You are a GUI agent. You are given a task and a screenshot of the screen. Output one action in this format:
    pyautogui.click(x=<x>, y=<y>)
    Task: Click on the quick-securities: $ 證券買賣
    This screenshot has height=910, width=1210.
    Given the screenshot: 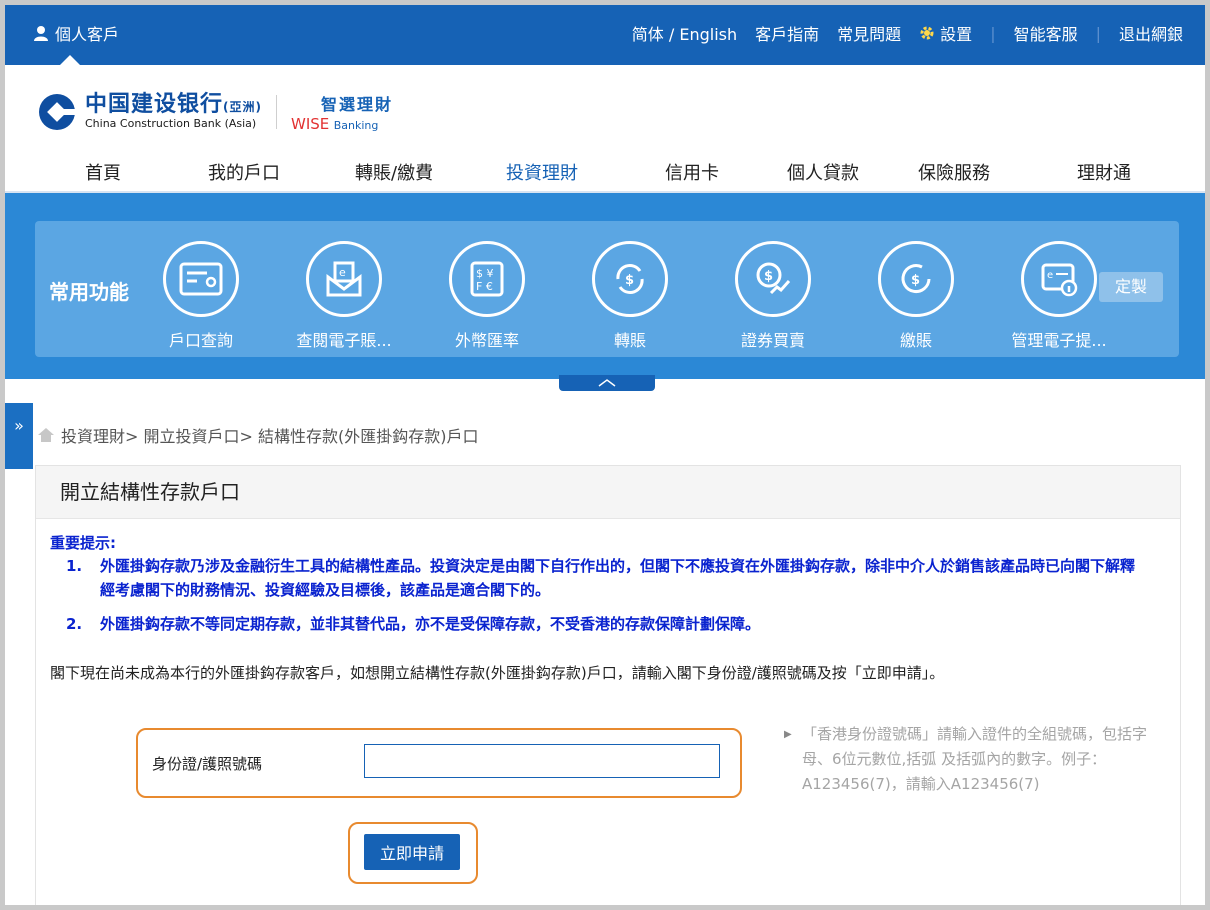 What is the action you would take?
    pyautogui.click(x=773, y=296)
    